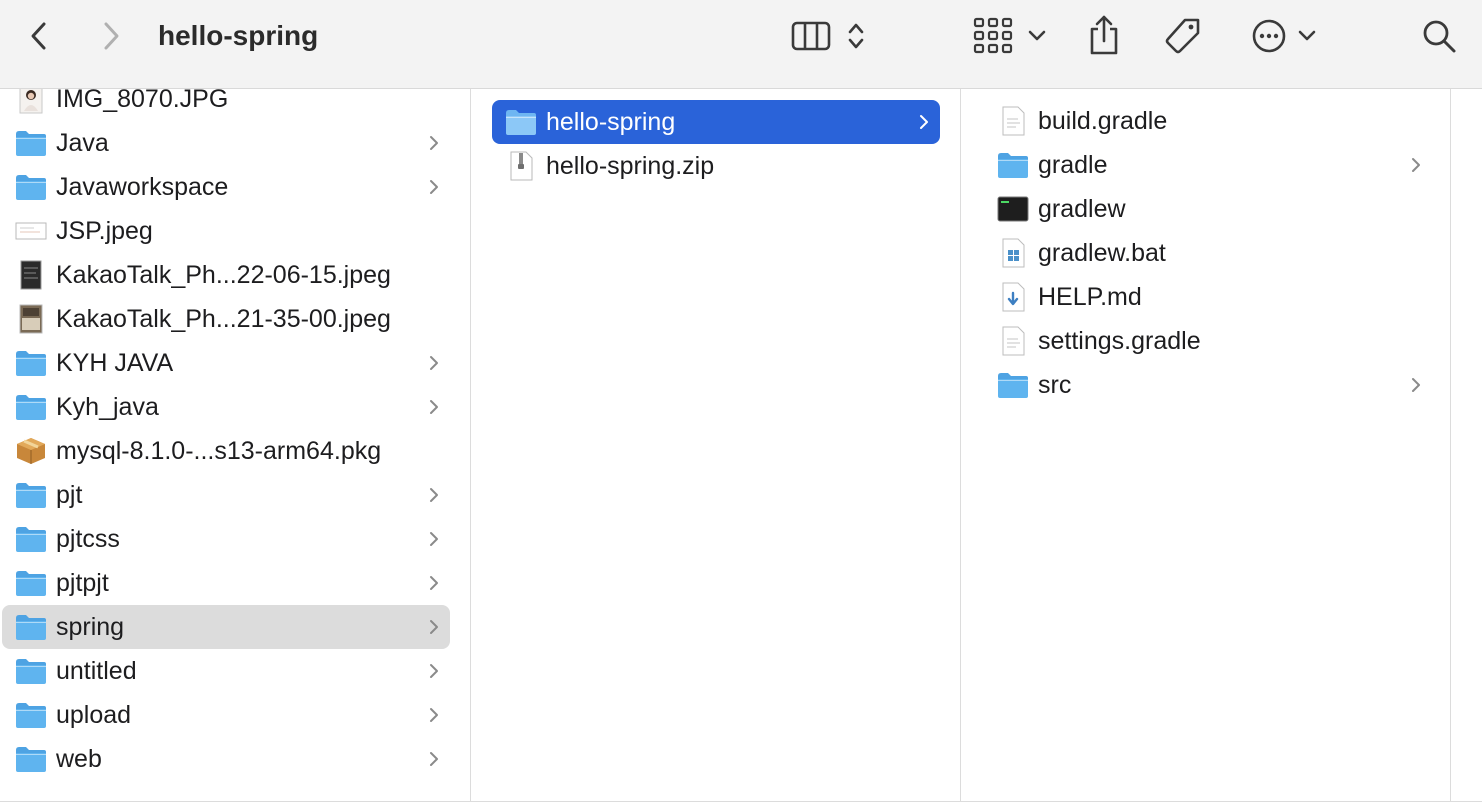 Image resolution: width=1482 pixels, height=802 pixels. What do you see at coordinates (96, 671) in the screenshot?
I see `item-name: untitled` at bounding box center [96, 671].